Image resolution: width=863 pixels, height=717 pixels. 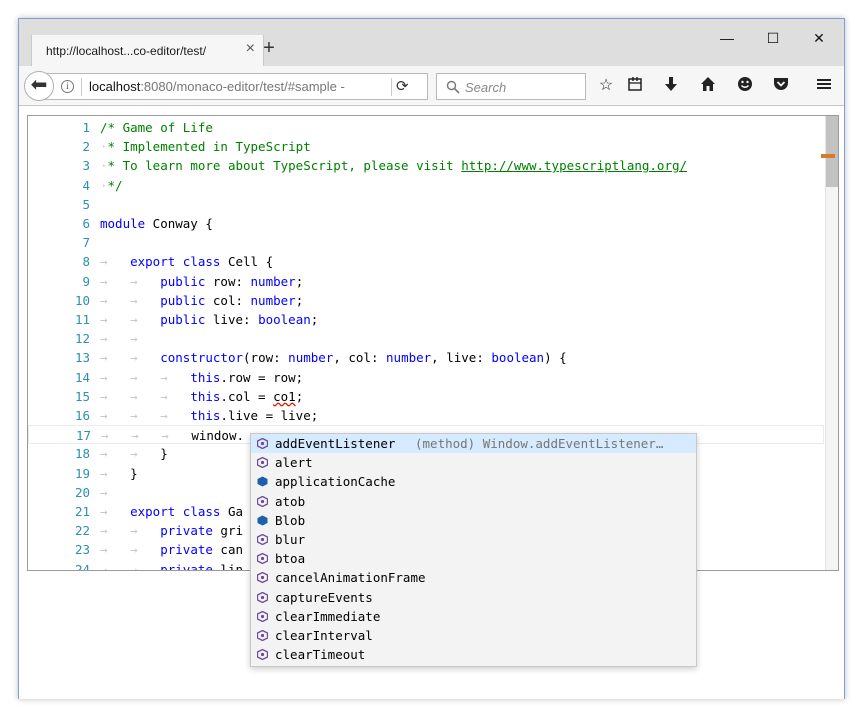 I want to click on line-number: 17, so click(x=83, y=436).